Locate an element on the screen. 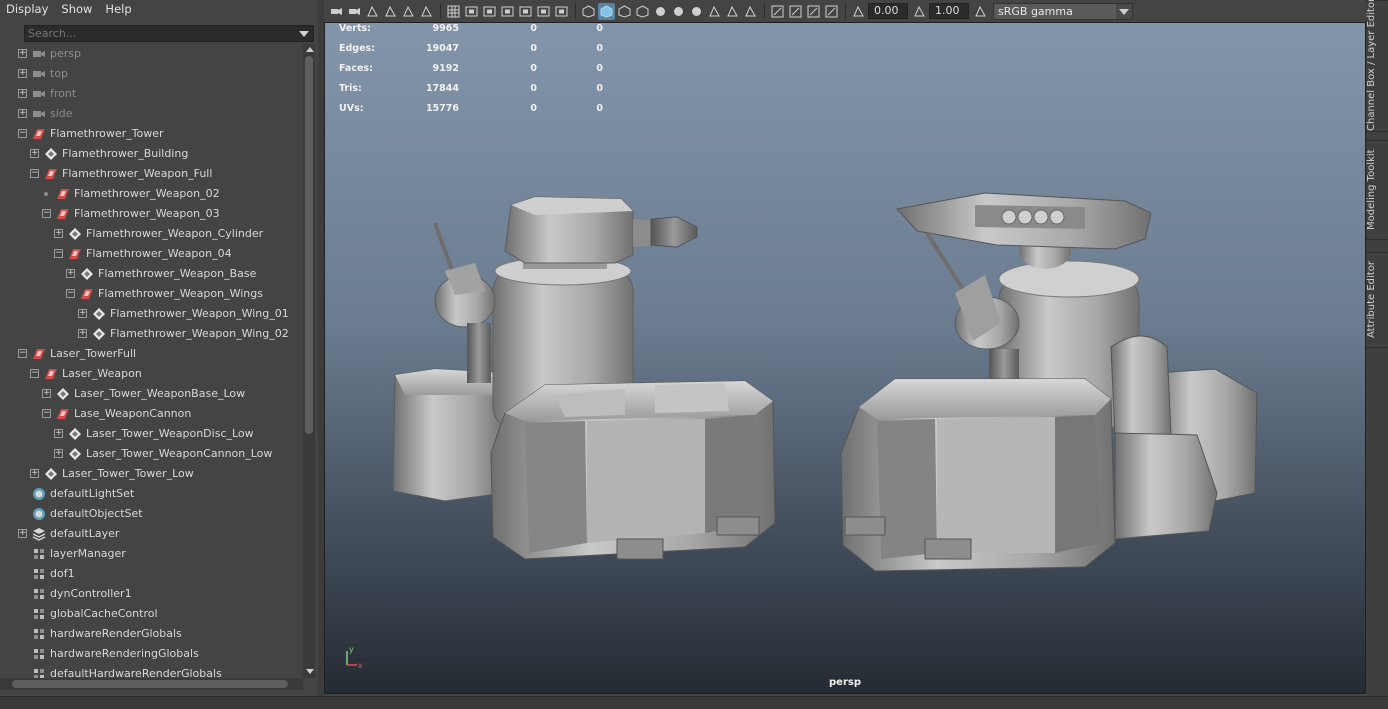 This screenshot has width=1388, height=709. xray-icon is located at coordinates (795, 11).